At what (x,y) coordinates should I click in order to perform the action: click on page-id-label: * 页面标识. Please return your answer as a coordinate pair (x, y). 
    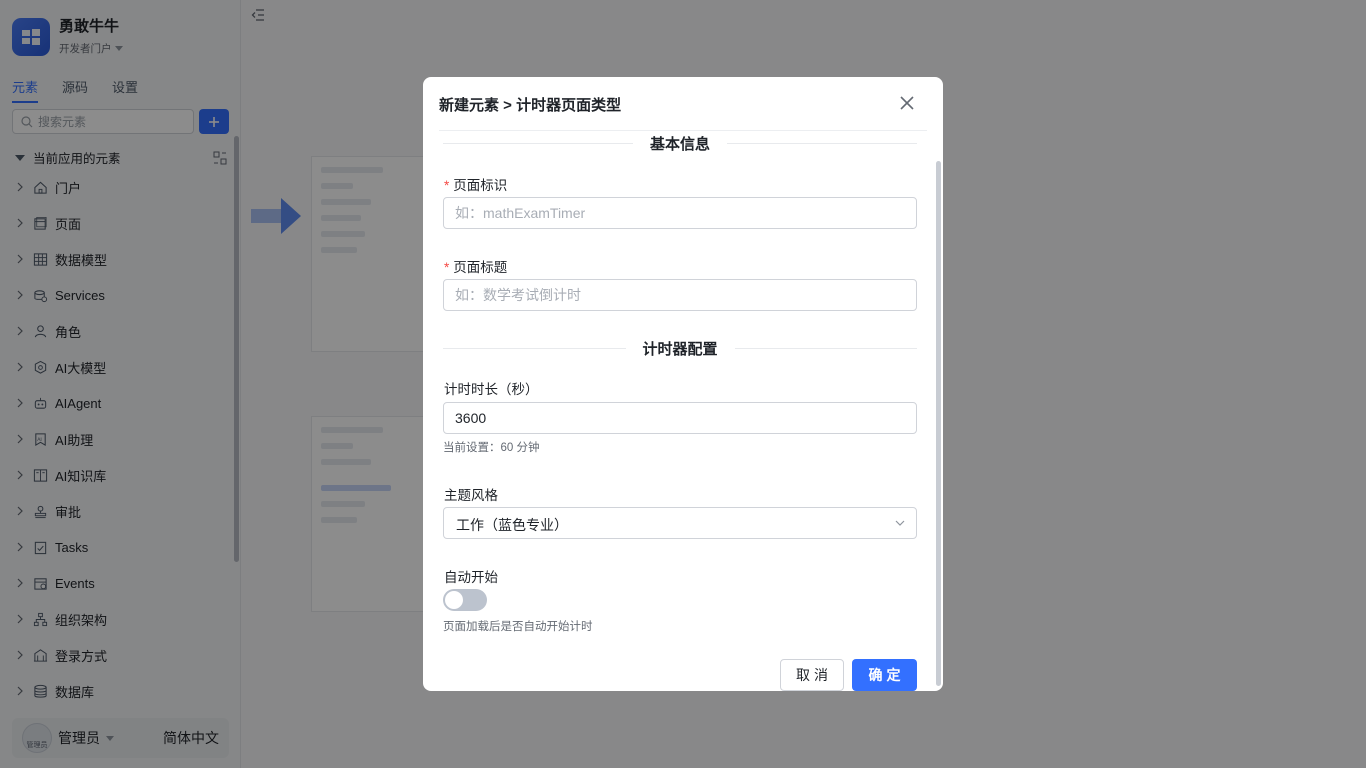
    Looking at the image, I should click on (476, 185).